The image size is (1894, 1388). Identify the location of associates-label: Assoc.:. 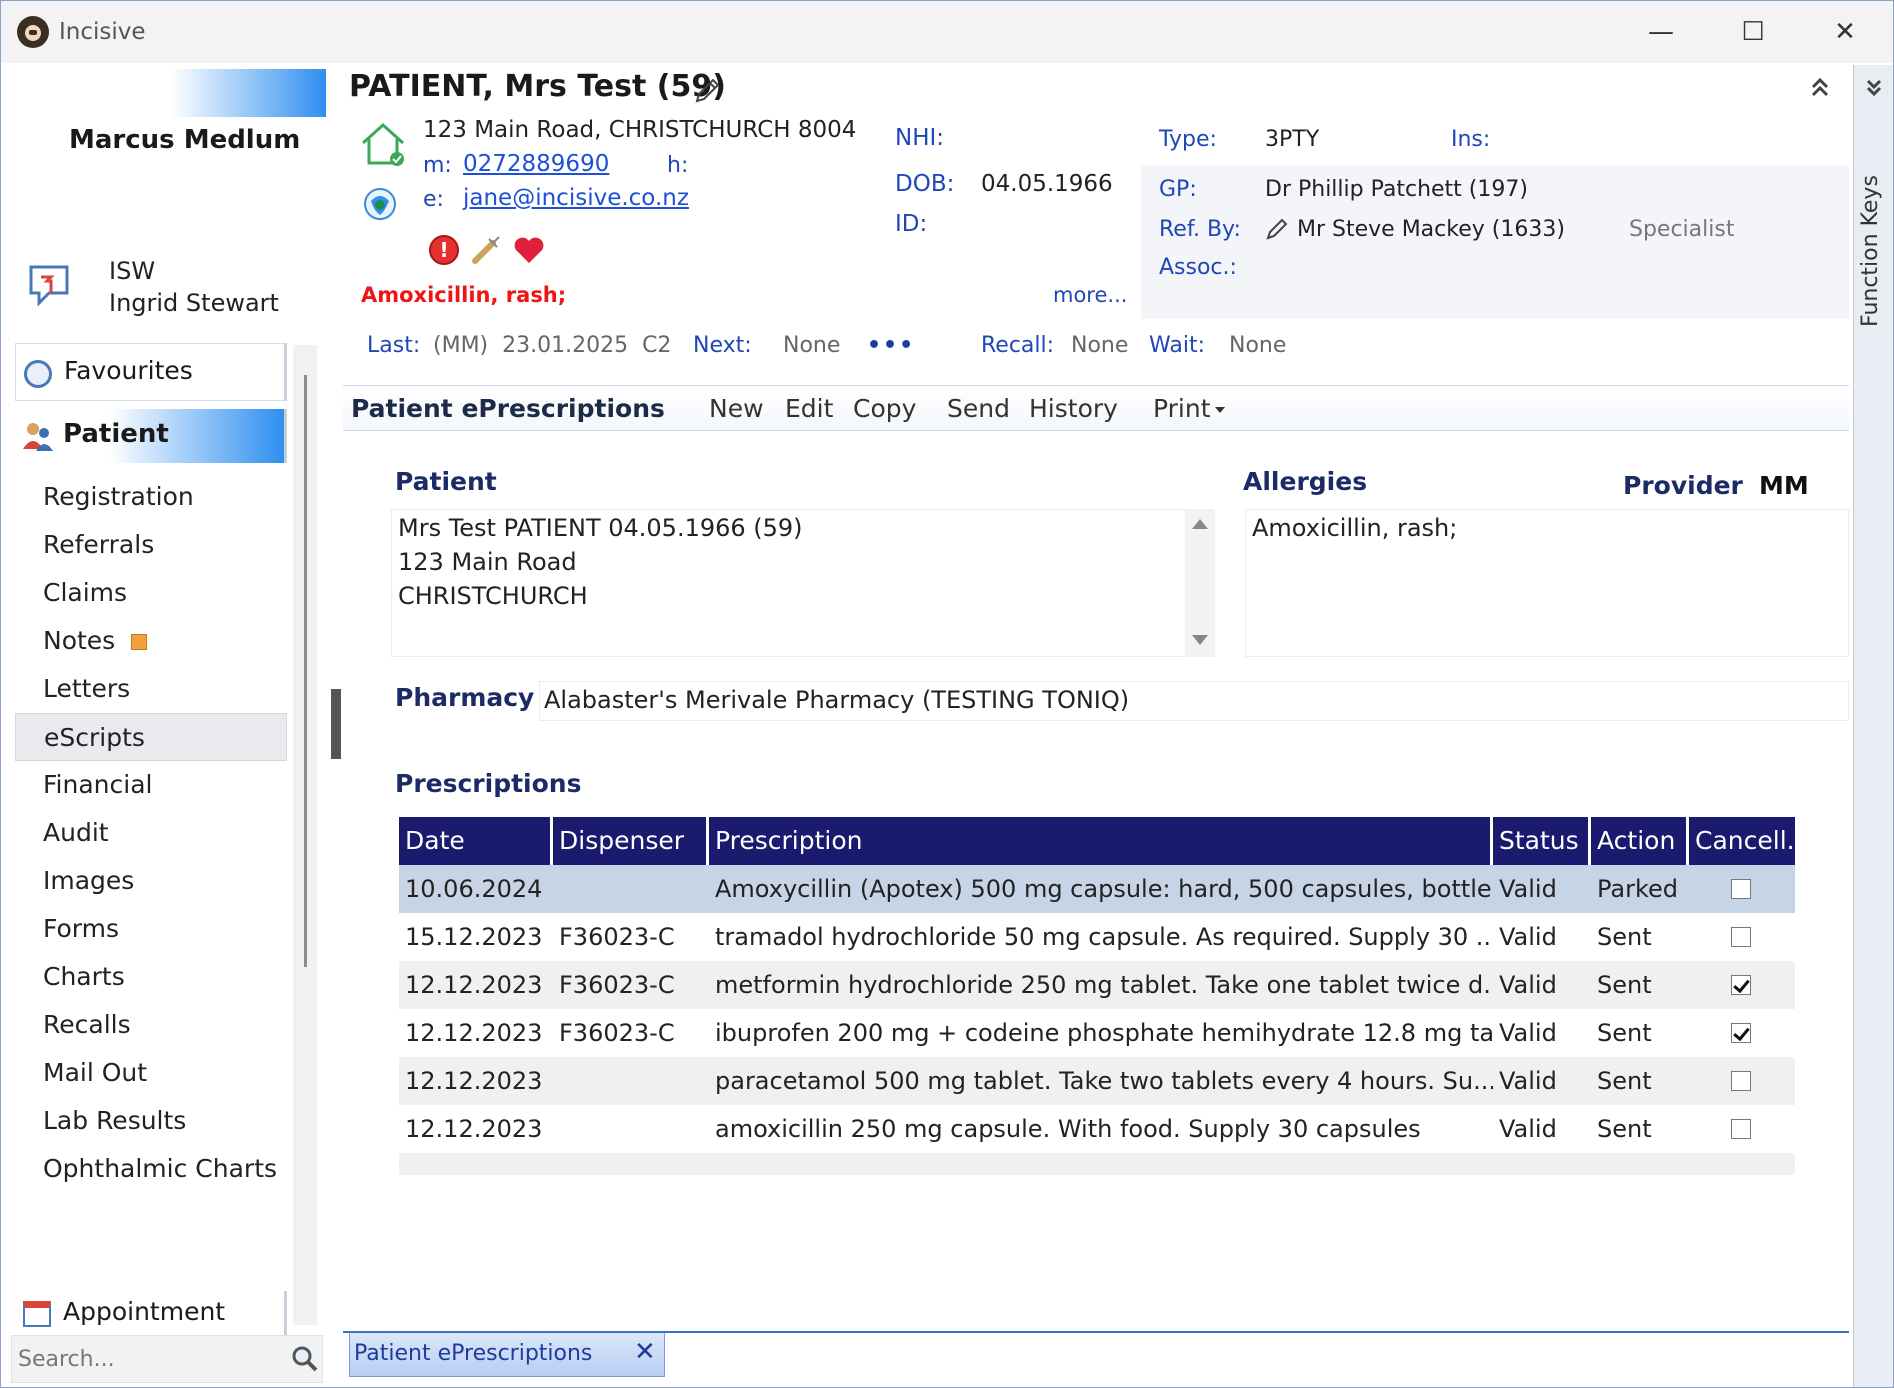
(1198, 267).